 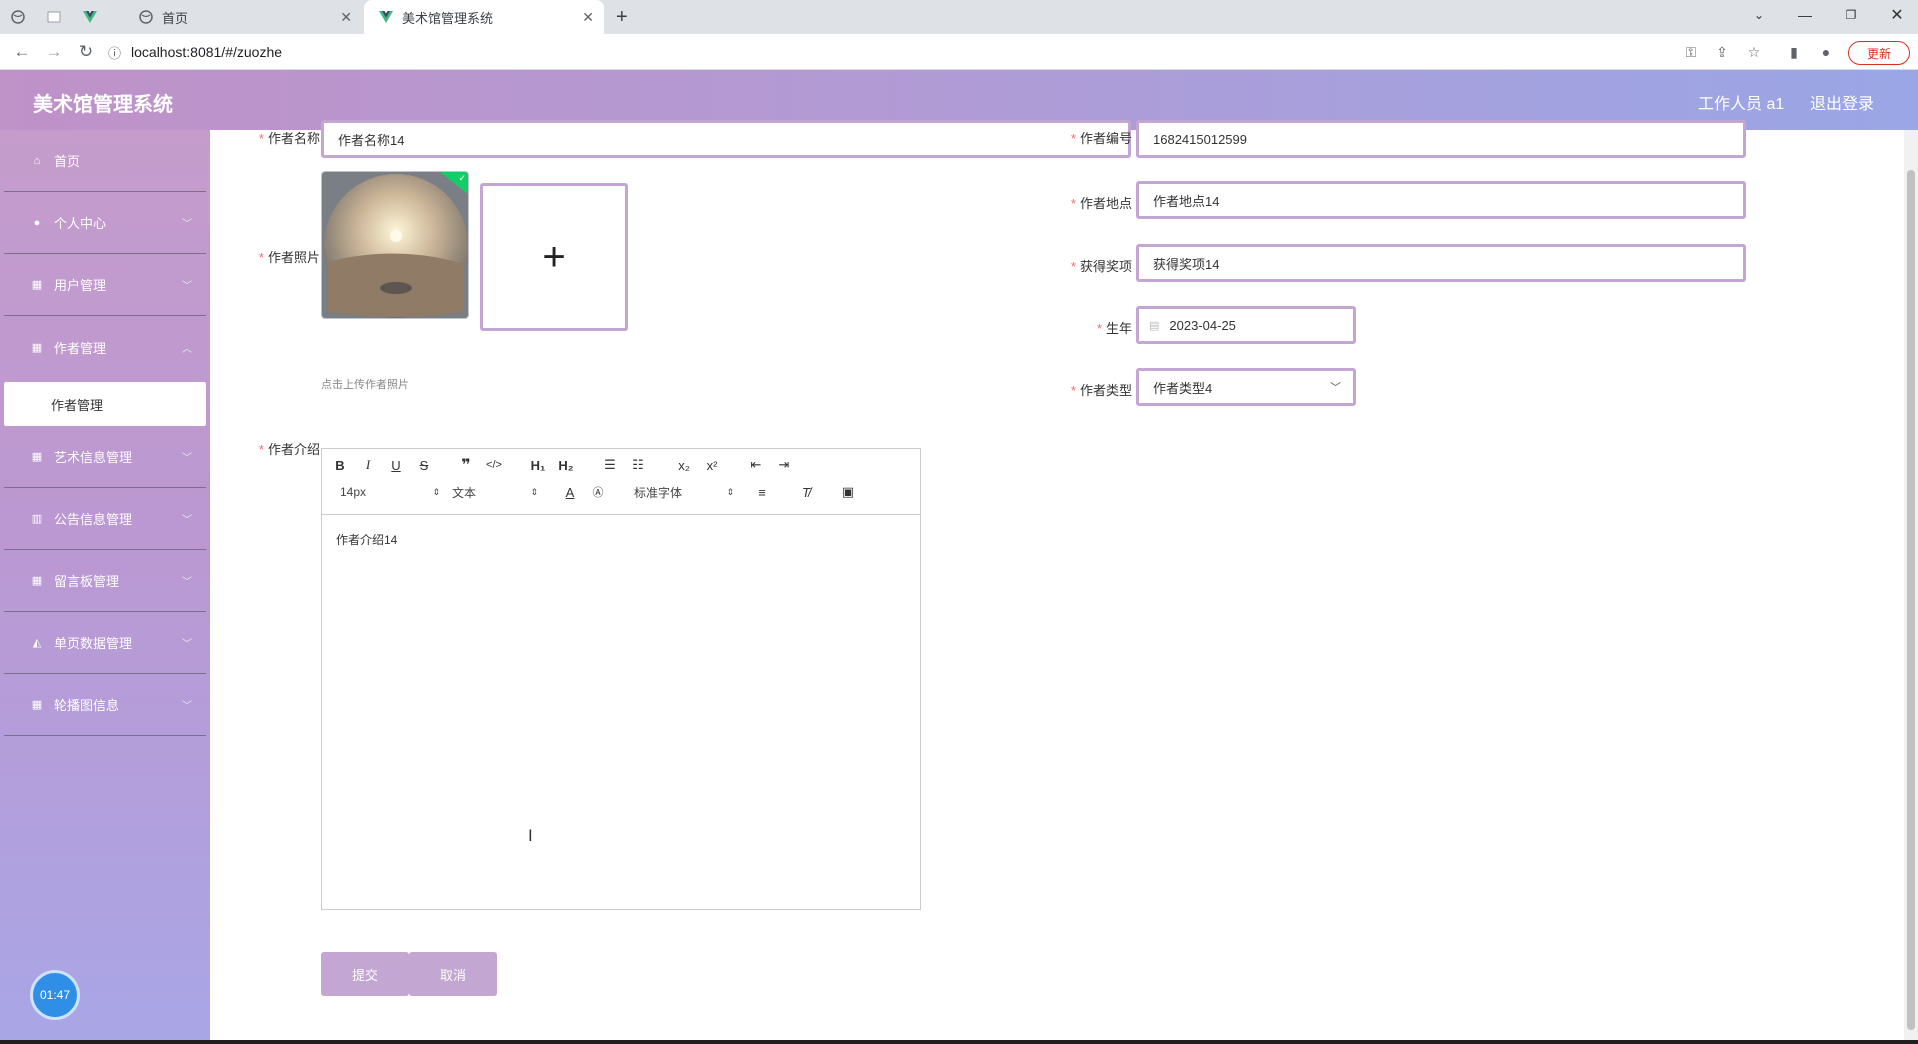 I want to click on font-family-select: 标准字体 ⇕, so click(x=684, y=492).